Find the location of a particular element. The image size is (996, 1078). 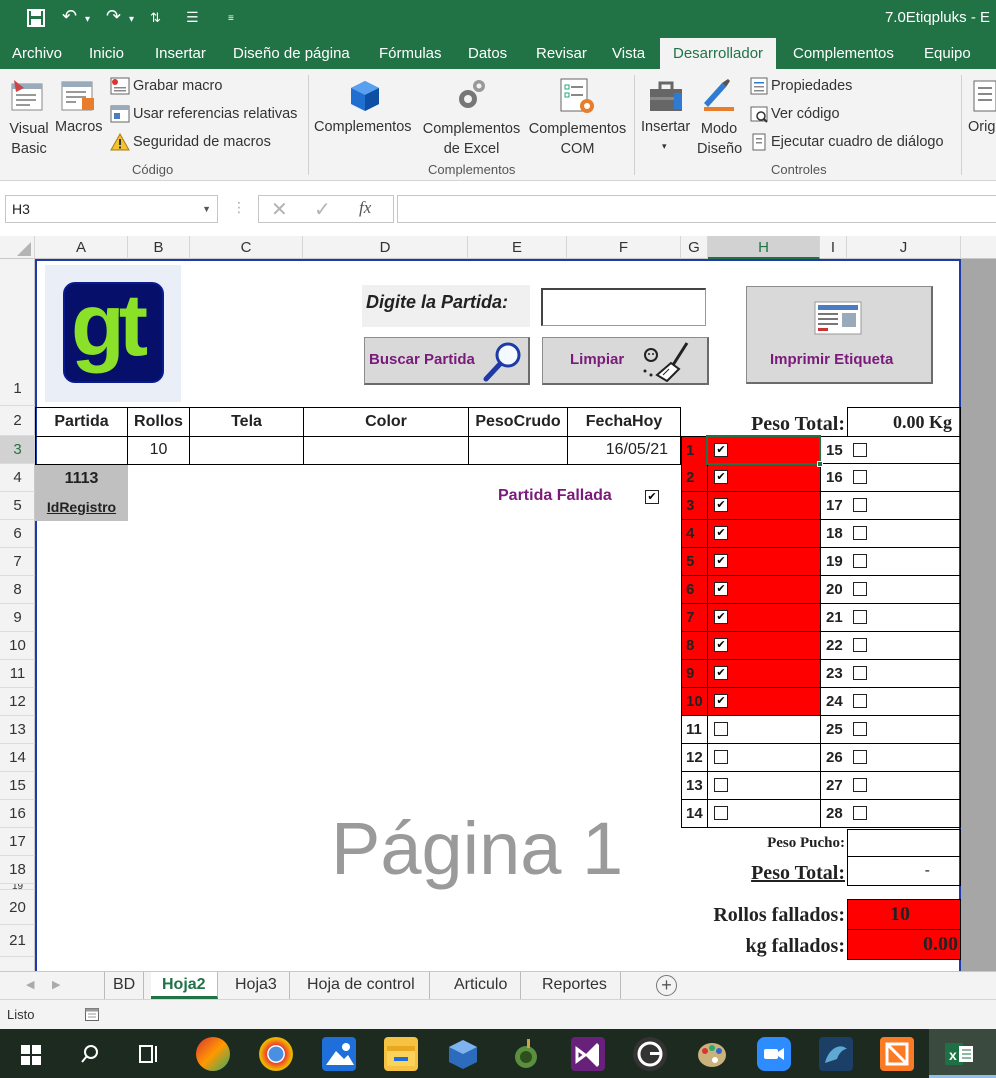

photos-icon is located at coordinates (339, 1054).